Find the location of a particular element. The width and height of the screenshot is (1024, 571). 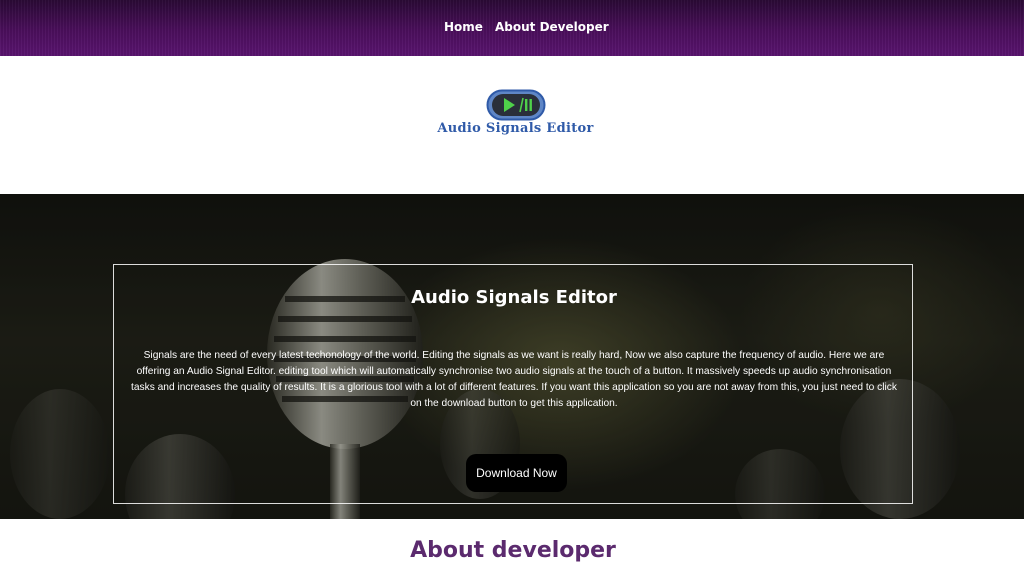

top-nav-bar: Home About Developer is located at coordinates (512, 28).